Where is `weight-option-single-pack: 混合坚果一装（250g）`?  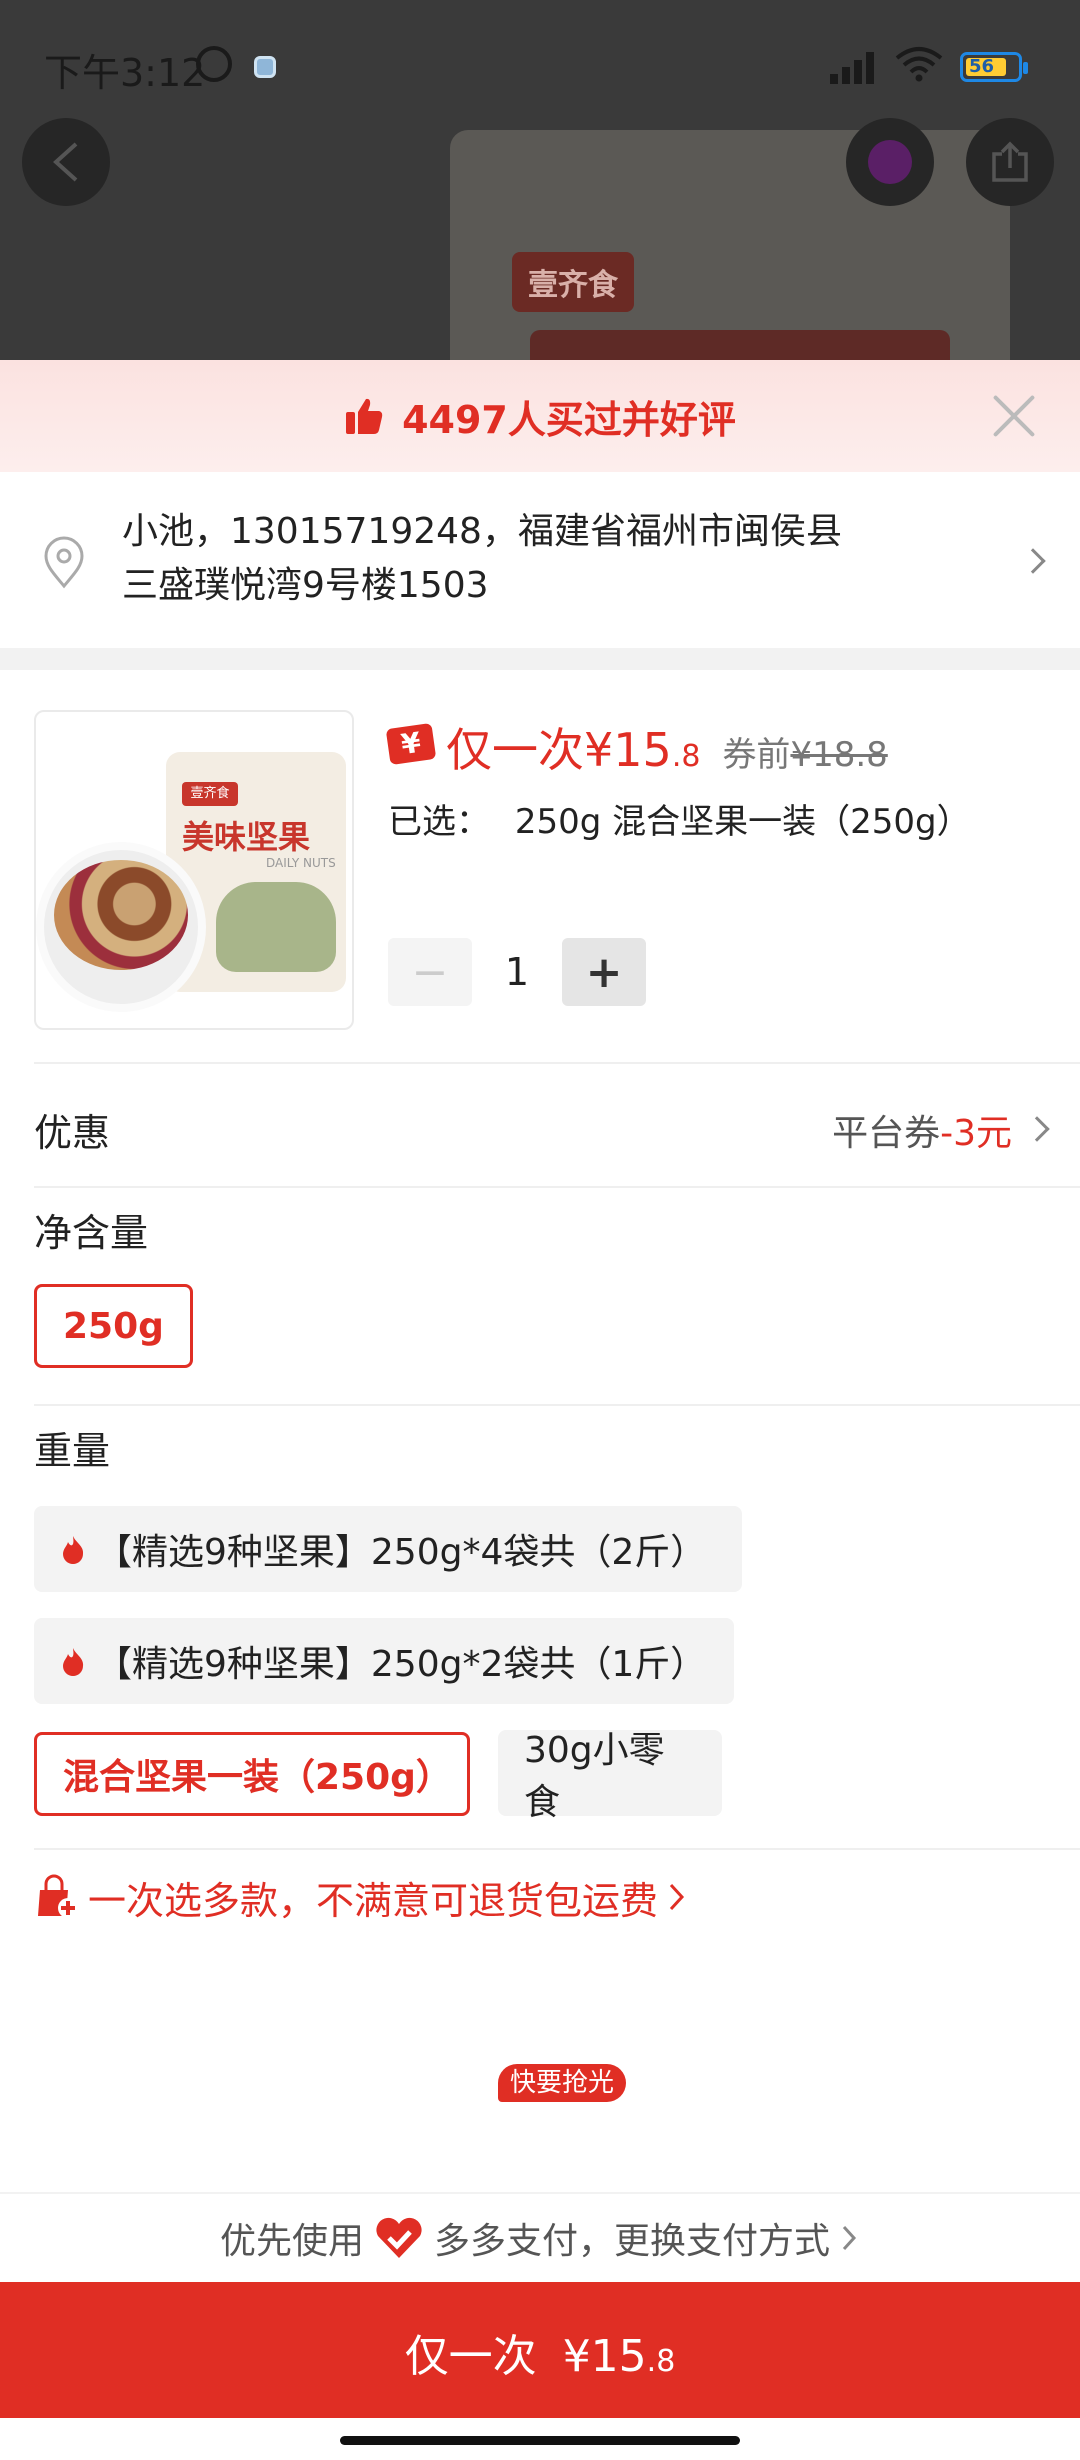
weight-option-single-pack: 混合坚果一装（250g） is located at coordinates (252, 1774).